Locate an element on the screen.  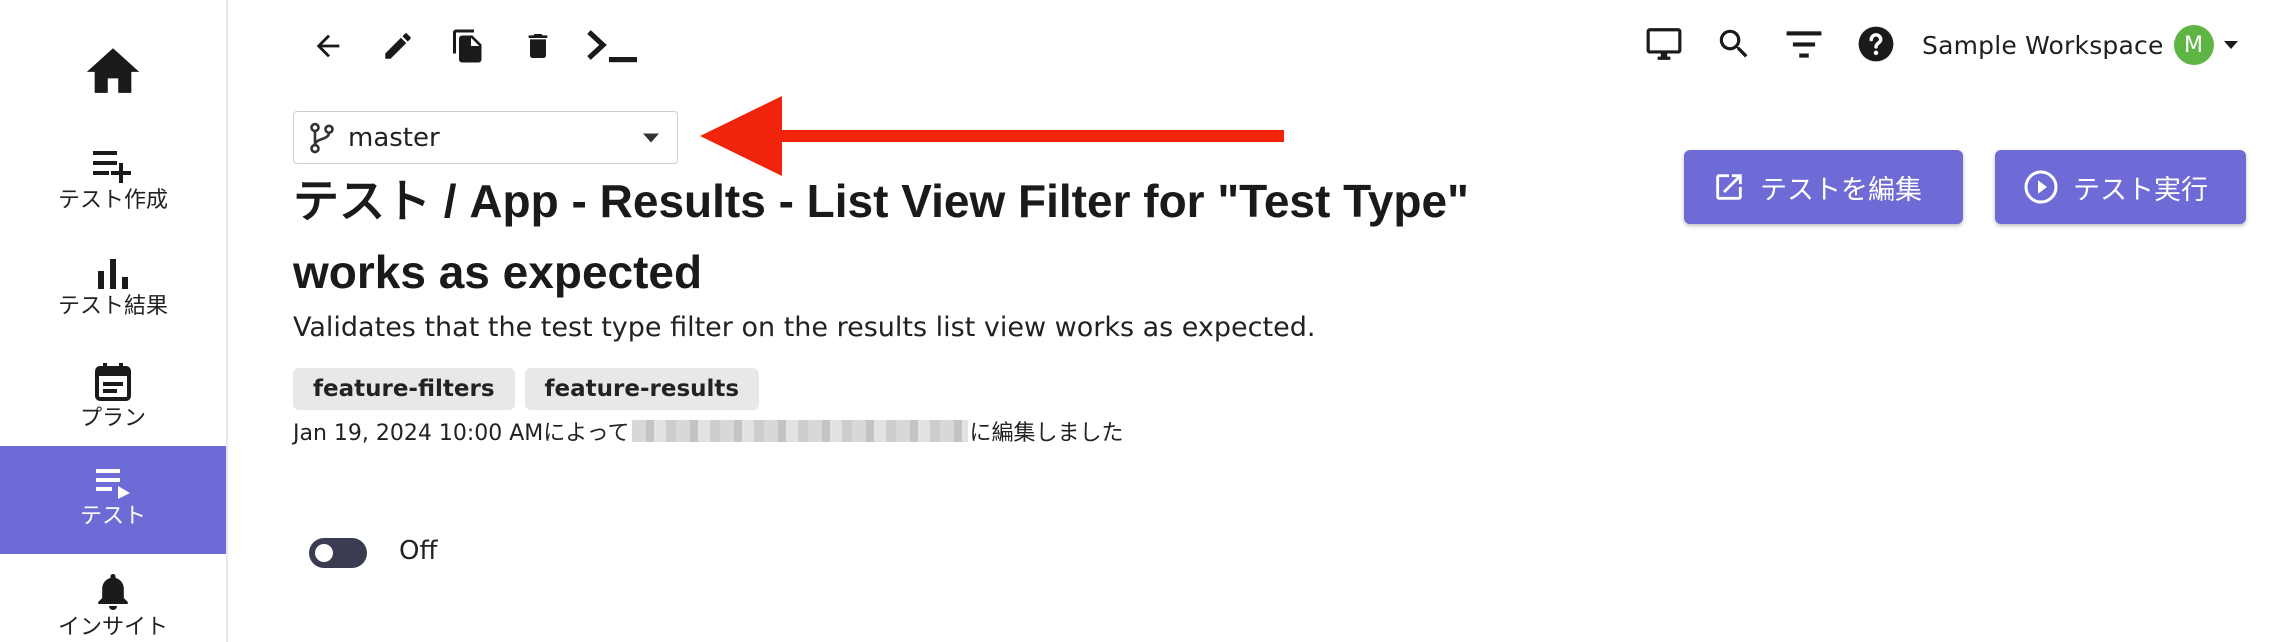
arrow-back-icon is located at coordinates (328, 46).